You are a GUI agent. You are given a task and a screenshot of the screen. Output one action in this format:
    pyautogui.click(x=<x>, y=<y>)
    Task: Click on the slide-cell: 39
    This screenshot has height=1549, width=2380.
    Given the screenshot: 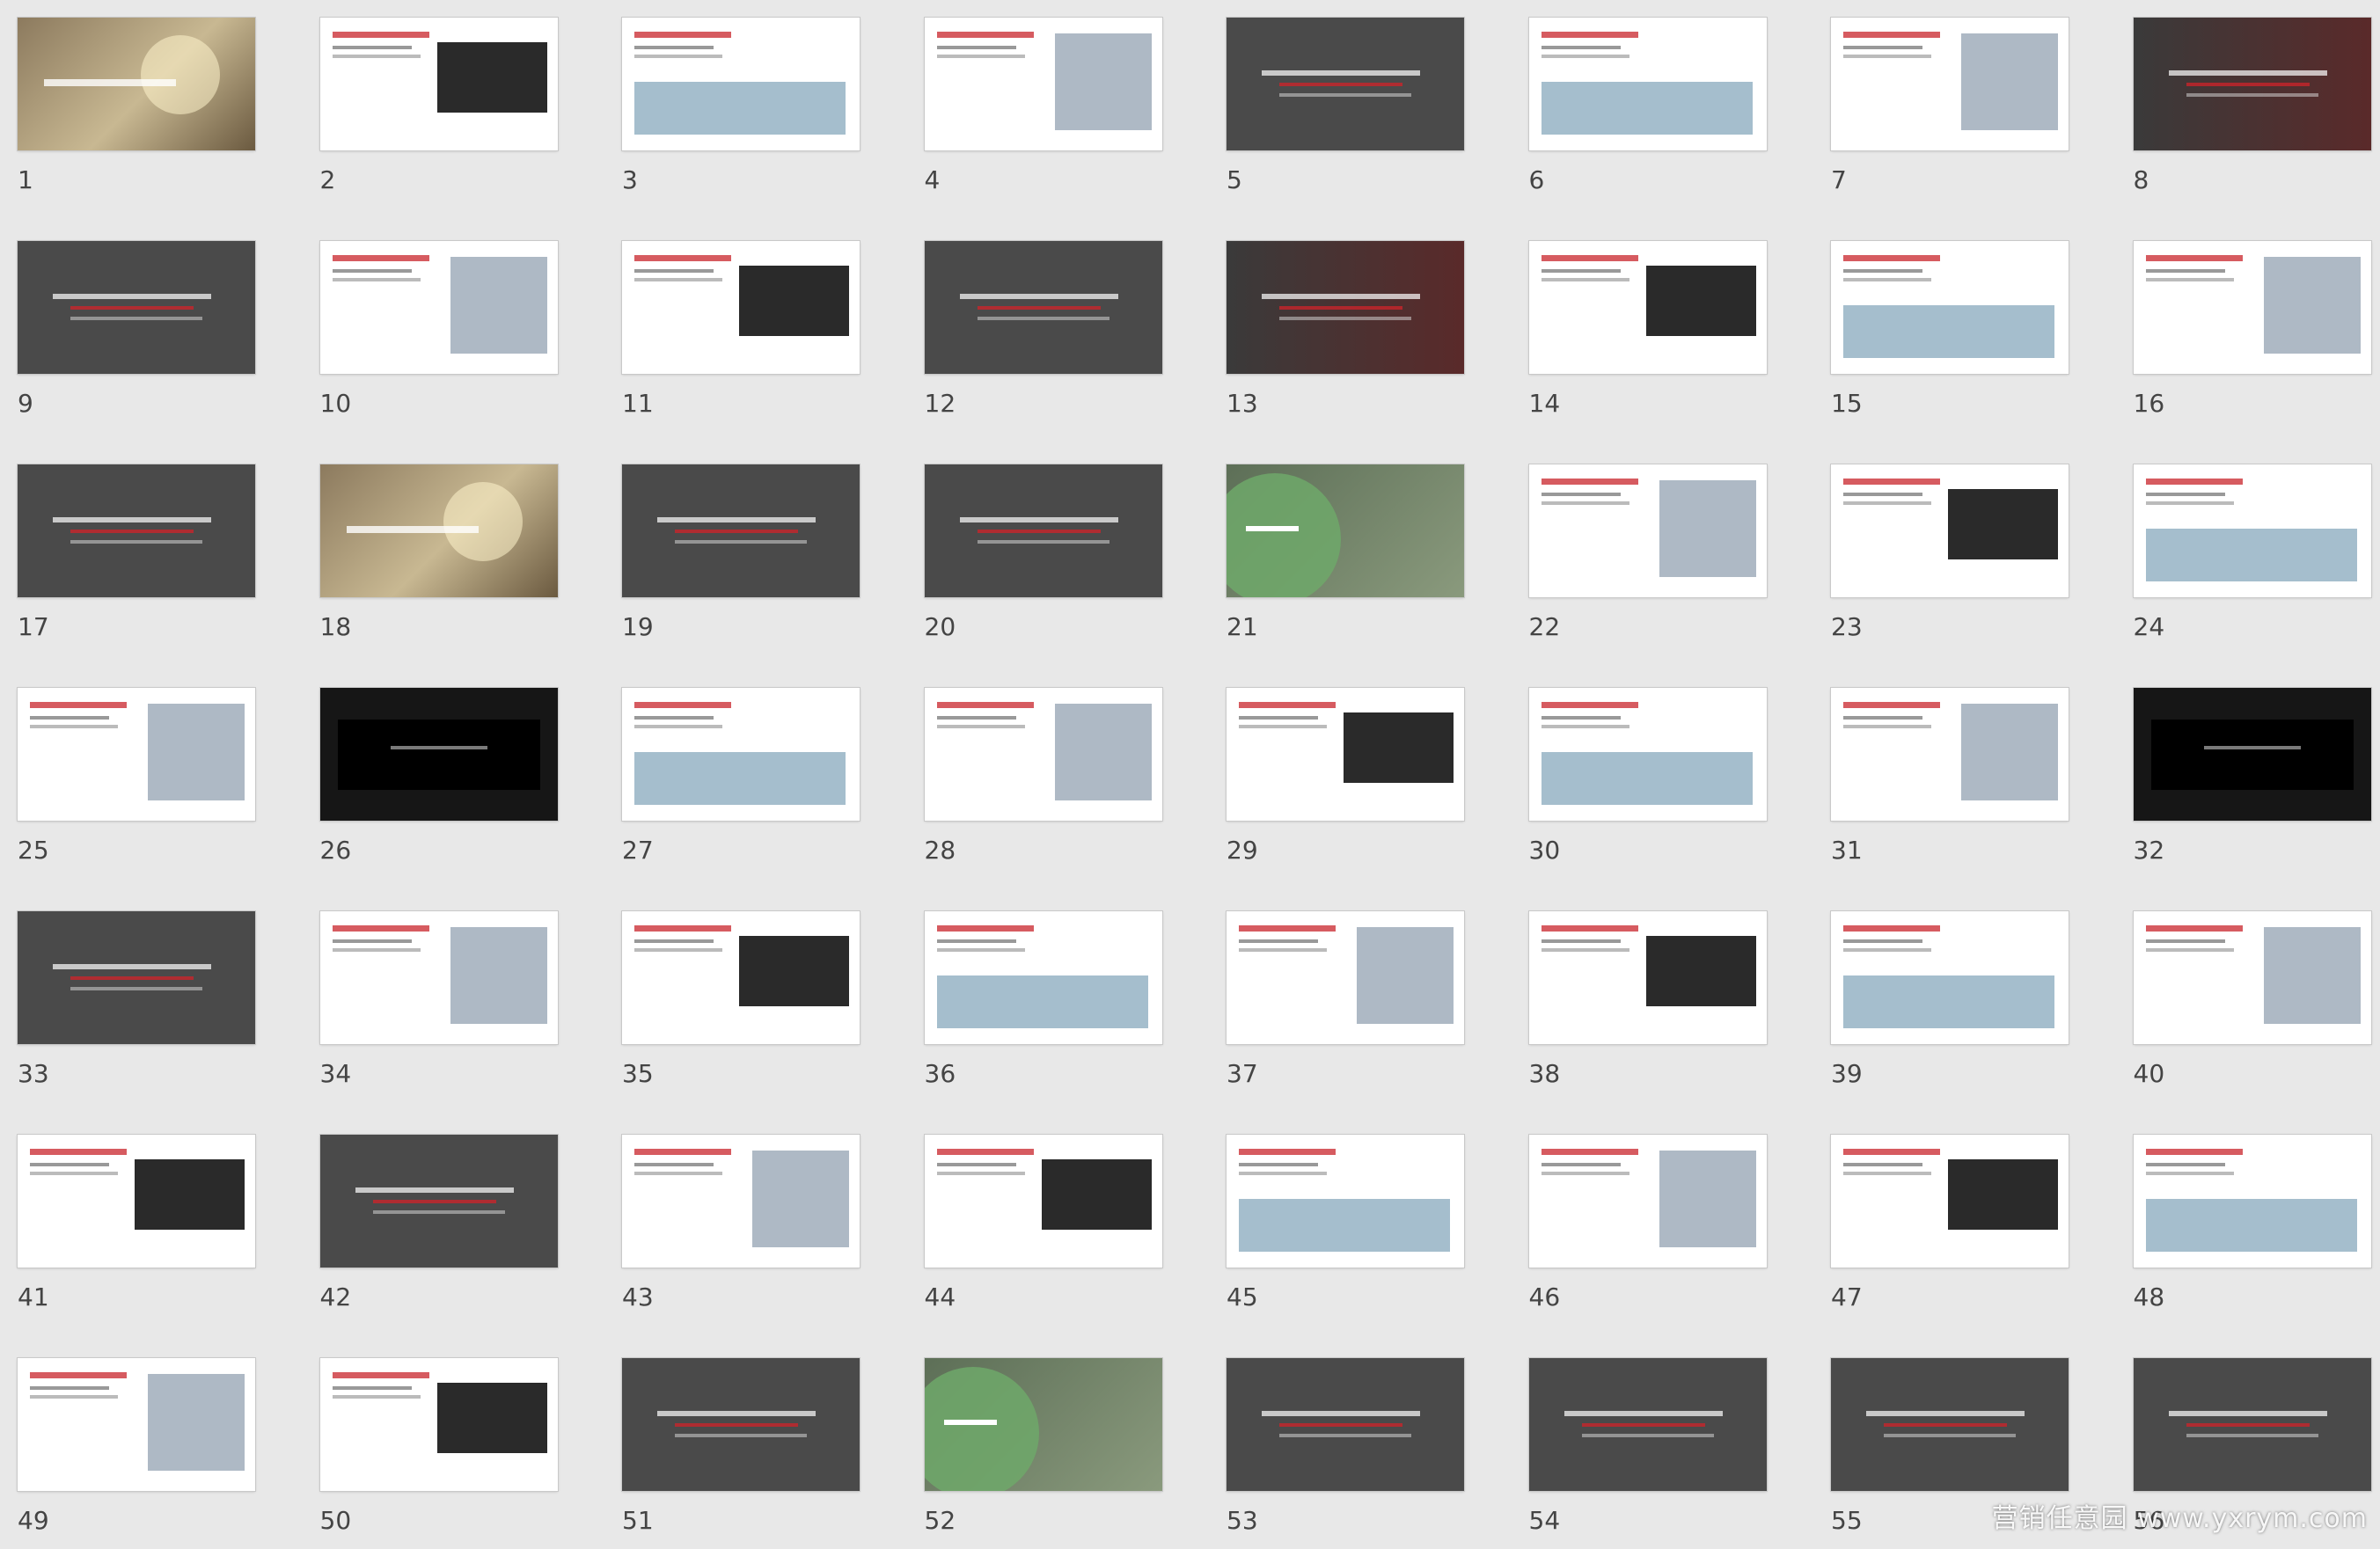 What is the action you would take?
    pyautogui.click(x=1941, y=998)
    